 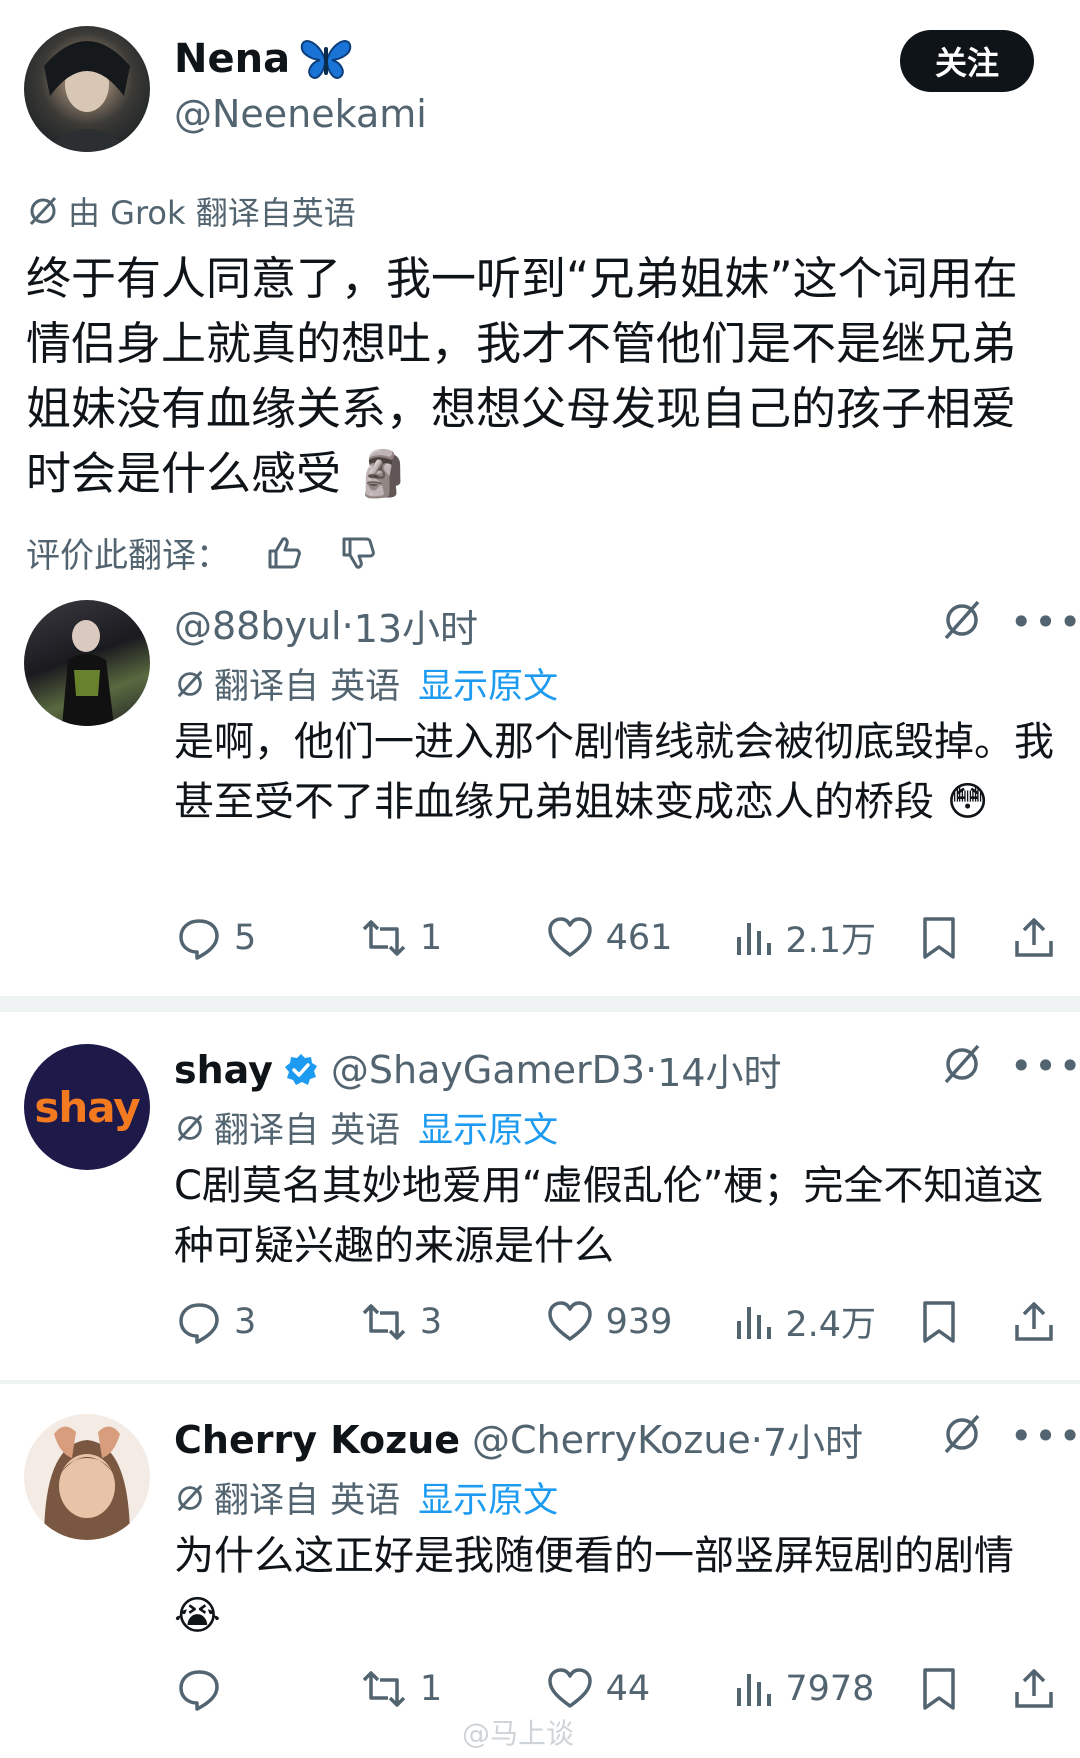 I want to click on reply-count: 3, so click(x=245, y=1321).